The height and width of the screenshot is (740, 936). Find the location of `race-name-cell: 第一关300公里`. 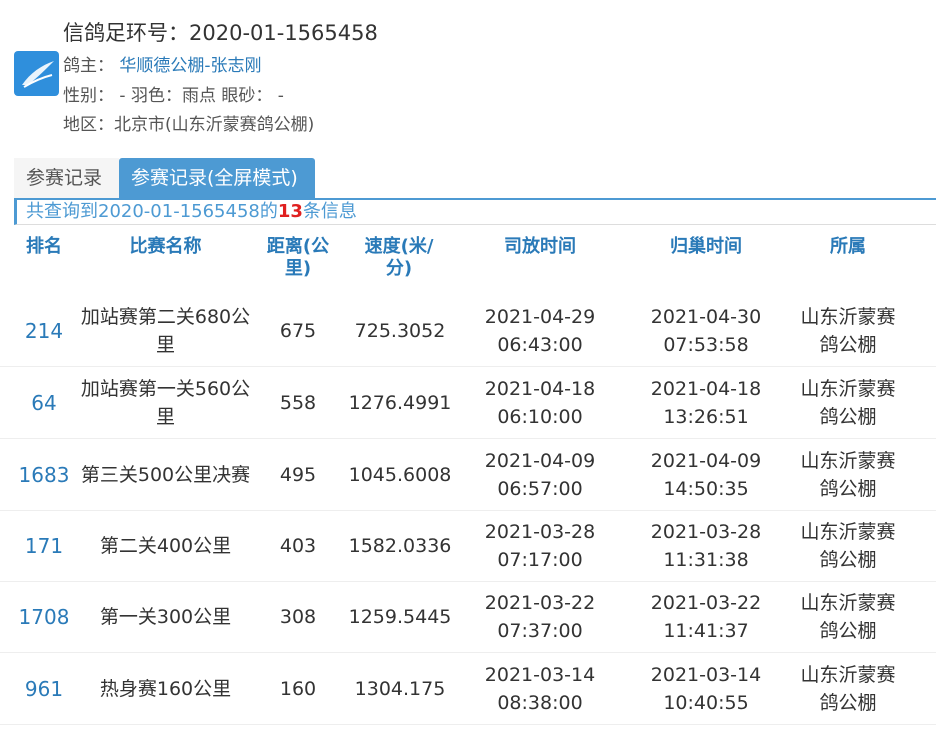

race-name-cell: 第一关300公里 is located at coordinates (165, 616).